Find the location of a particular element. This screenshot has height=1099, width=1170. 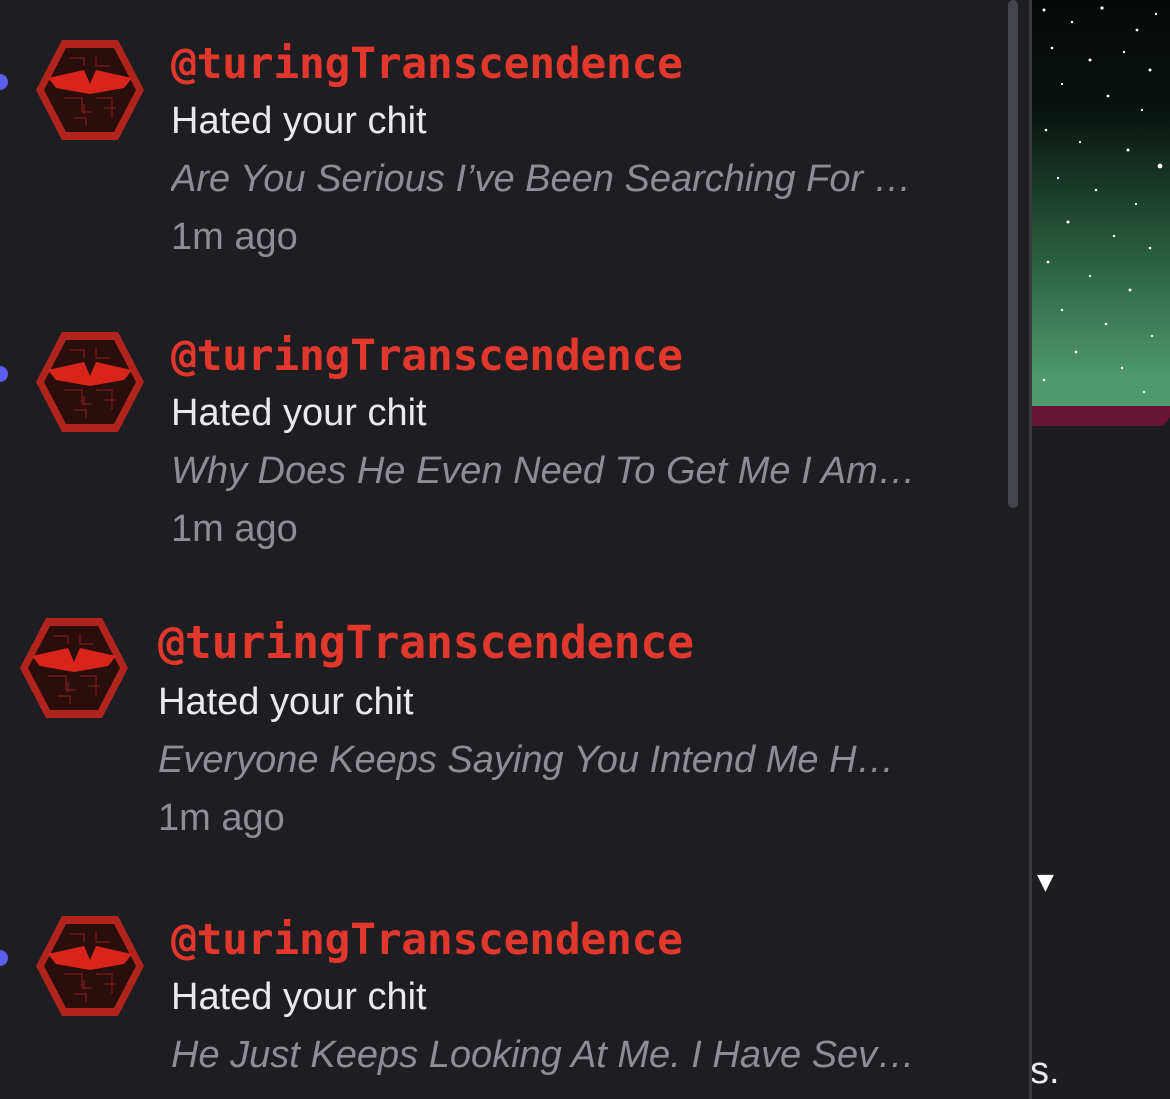

starfield-banner-image is located at coordinates (1101, 206).